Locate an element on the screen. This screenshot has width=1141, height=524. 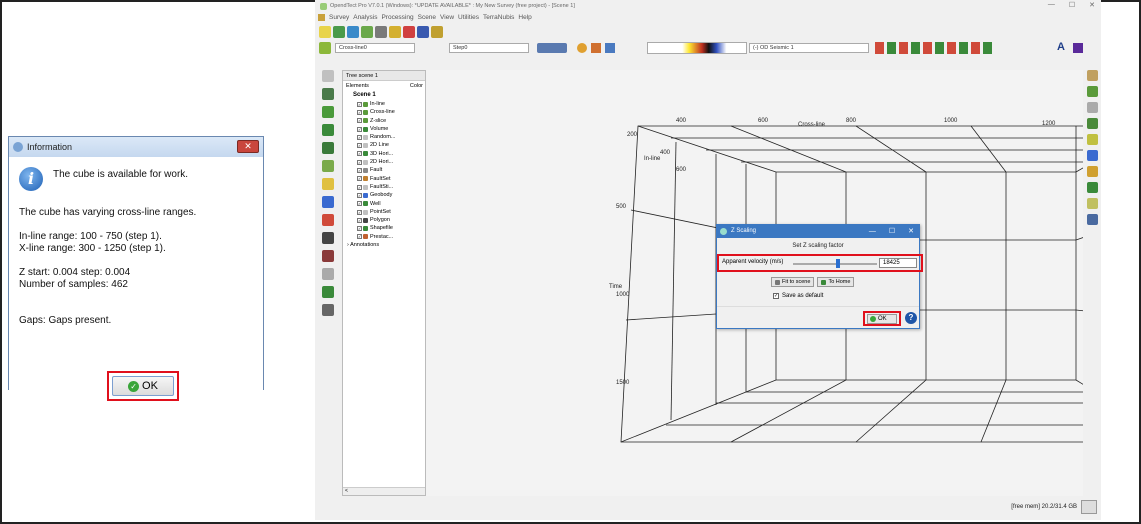
velocity-slider is located at coordinates (835, 263).